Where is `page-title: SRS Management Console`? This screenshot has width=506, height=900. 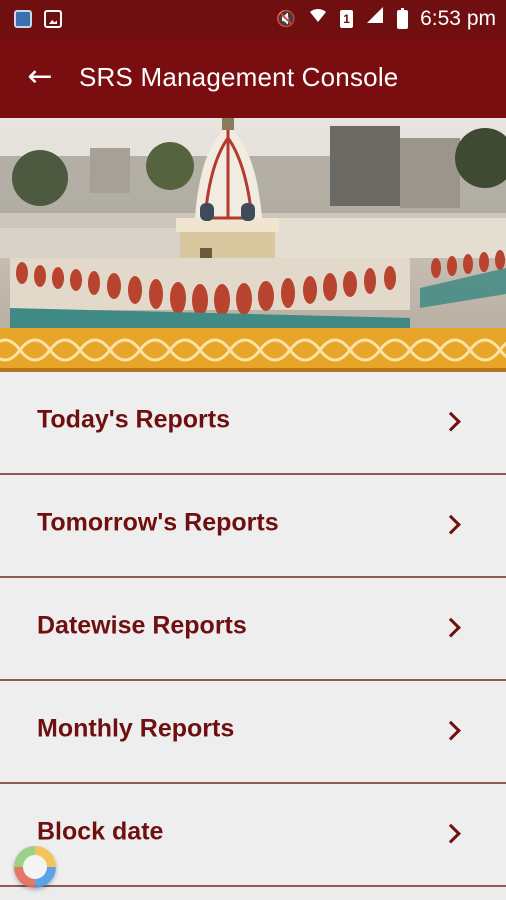
page-title: SRS Management Console is located at coordinates (239, 77).